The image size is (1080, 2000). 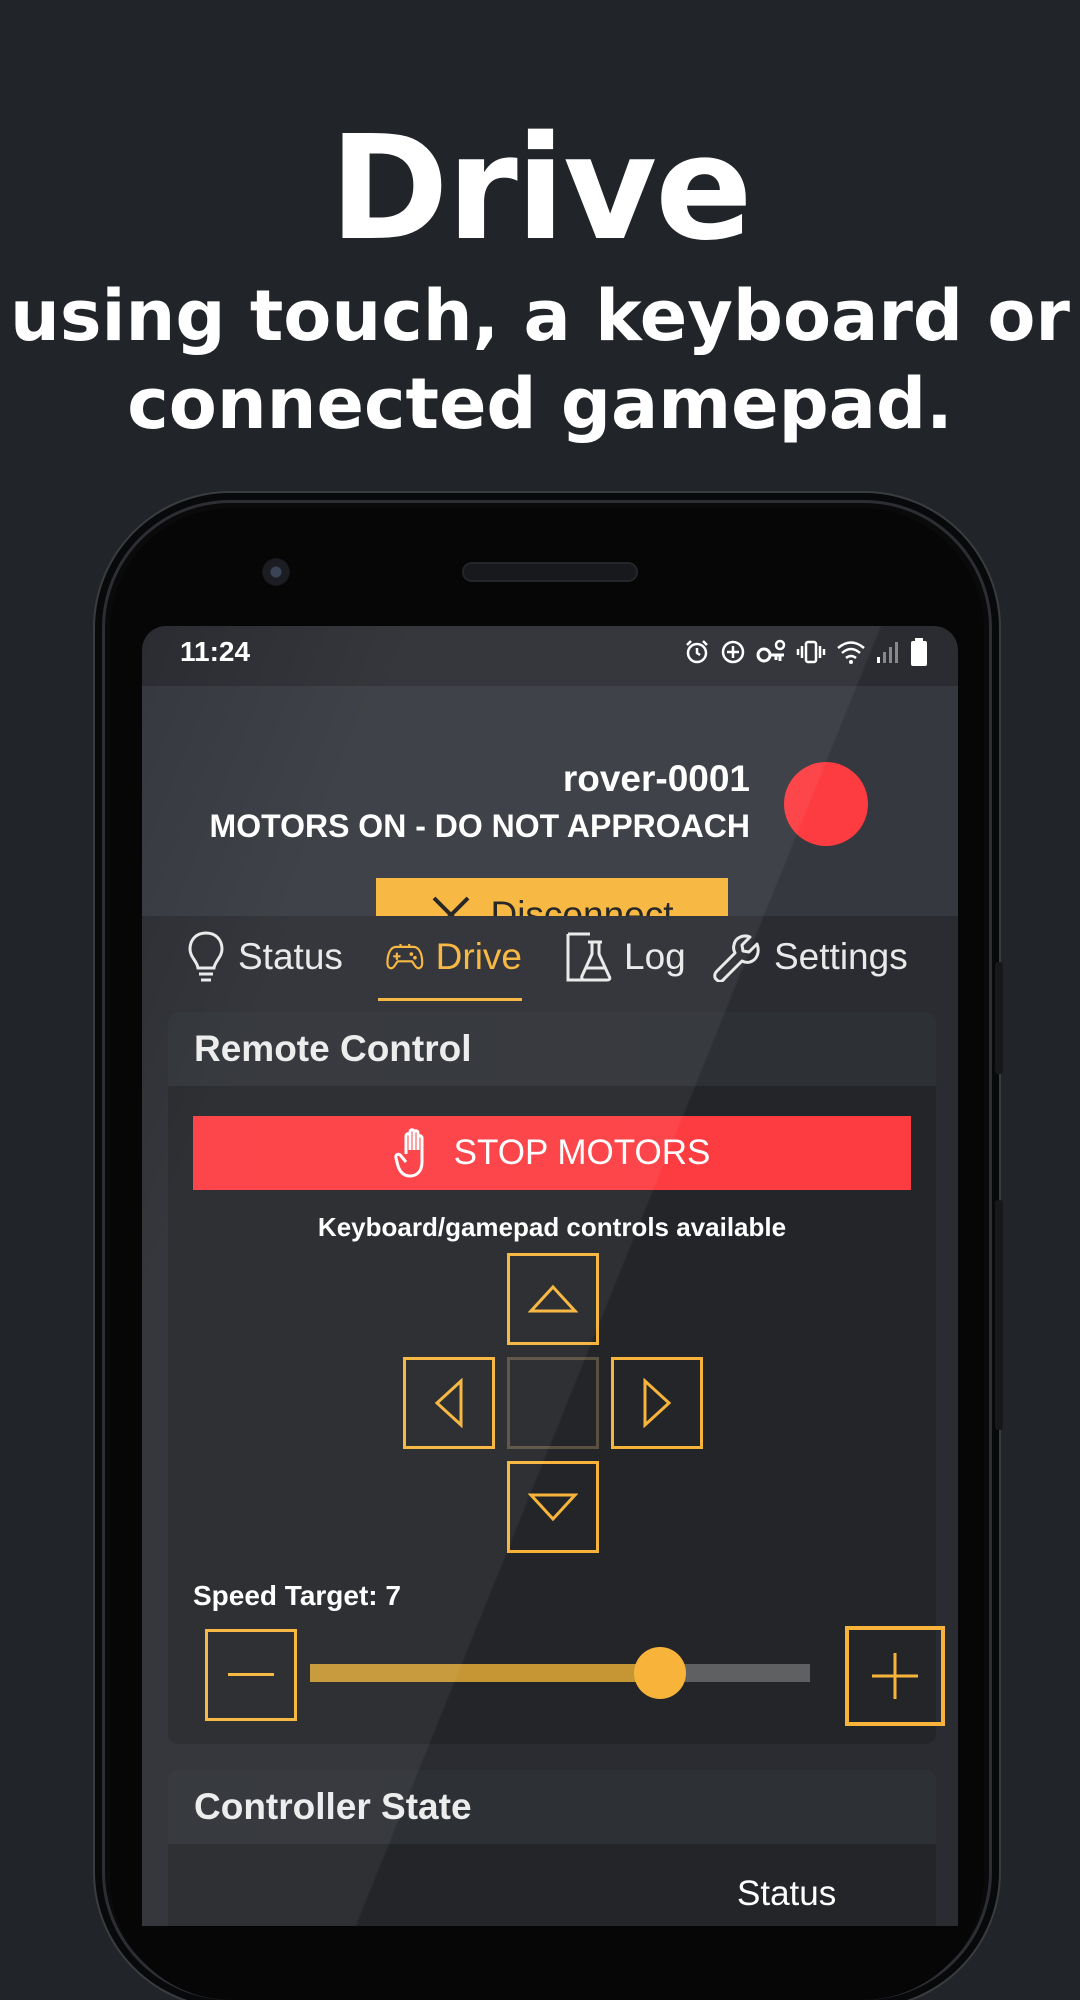 What do you see at coordinates (297, 1595) in the screenshot?
I see `speed-target-label: Speed Target: 7` at bounding box center [297, 1595].